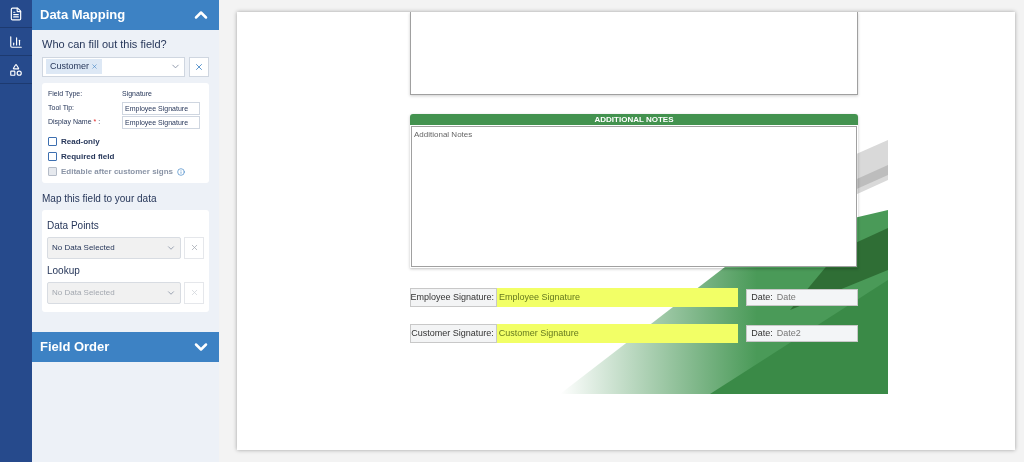 This screenshot has width=1024, height=462. Describe the element at coordinates (100, 198) in the screenshot. I see `section-title: Map this field to your data` at that location.